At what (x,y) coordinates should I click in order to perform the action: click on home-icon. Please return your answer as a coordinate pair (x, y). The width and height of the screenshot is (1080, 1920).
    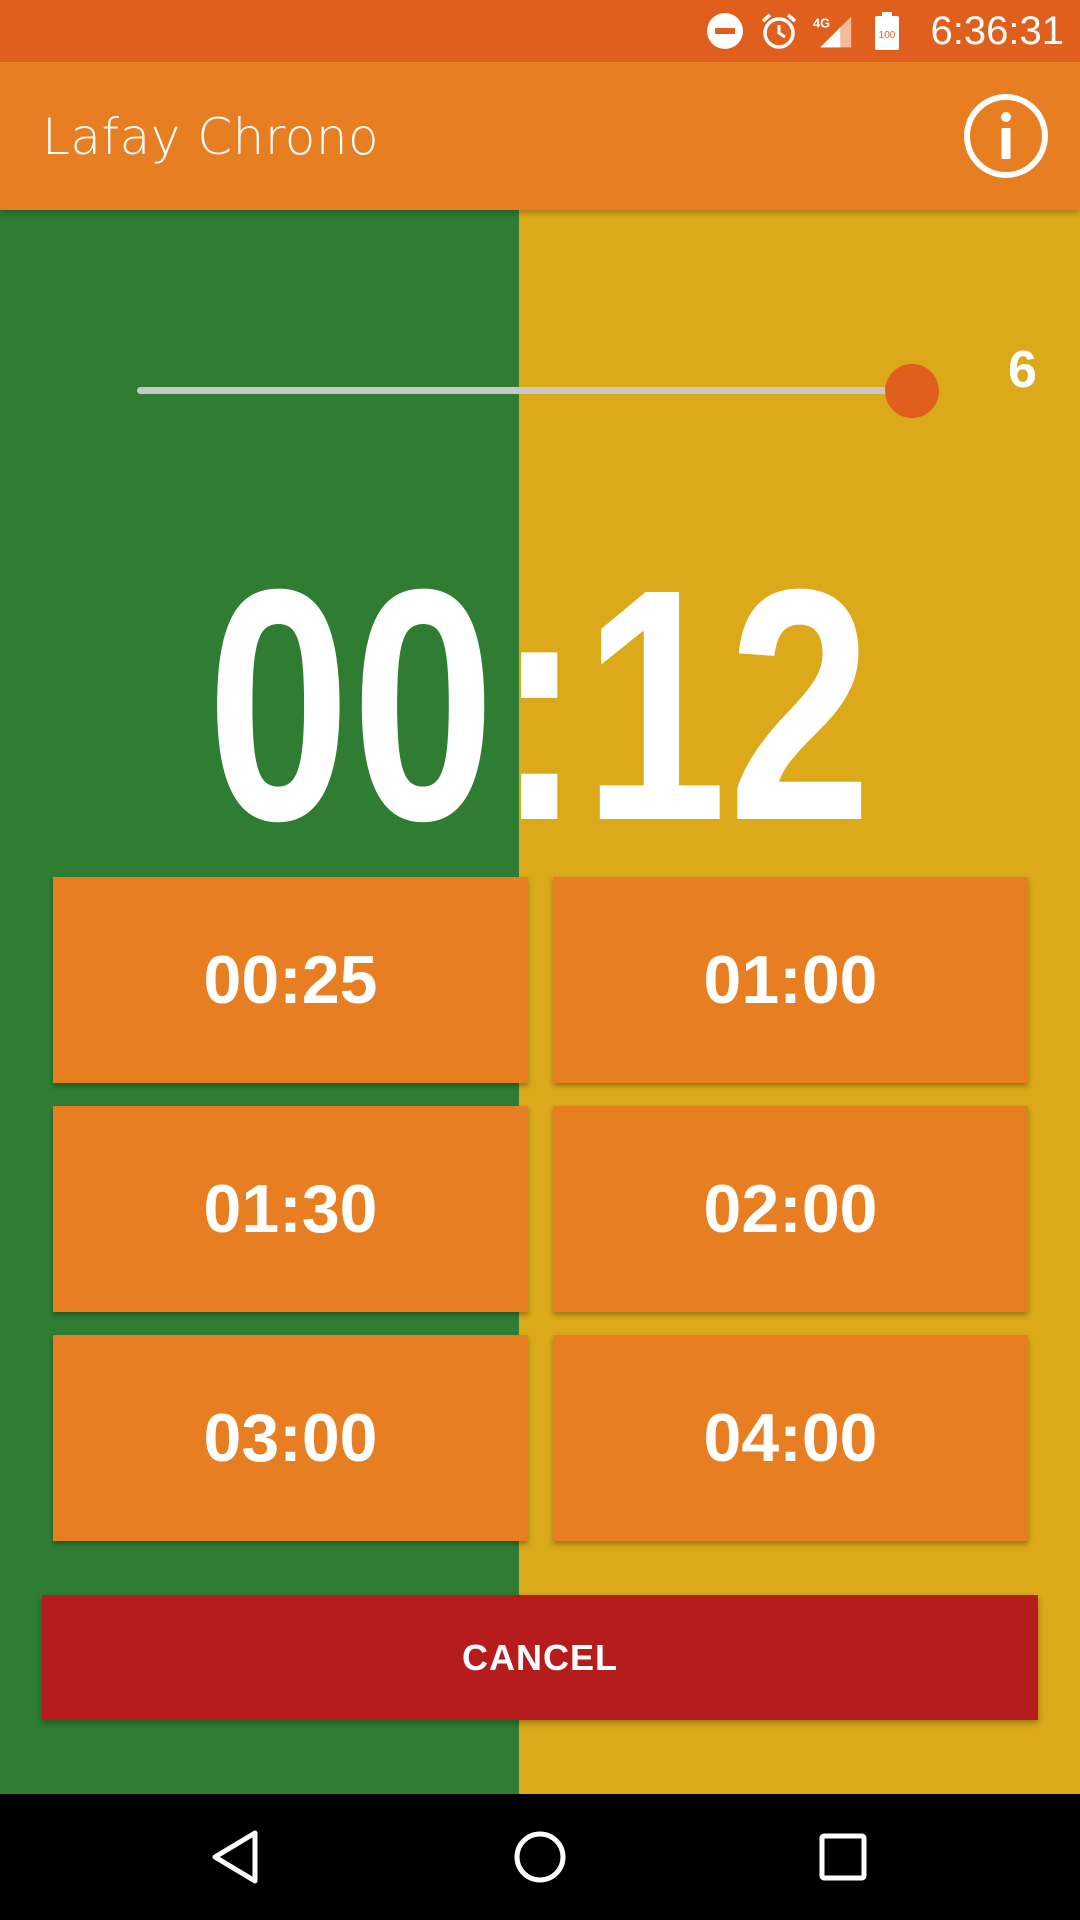
    Looking at the image, I should click on (540, 1857).